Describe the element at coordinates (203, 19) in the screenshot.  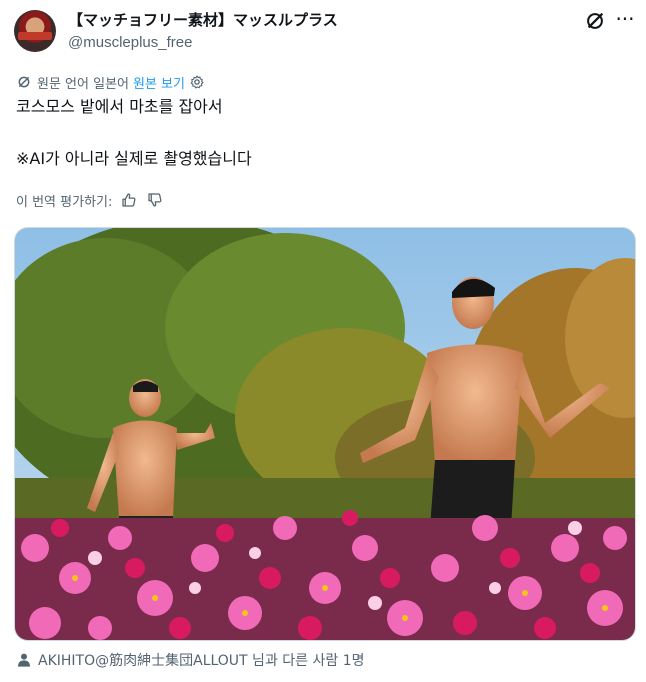
I see `display-name: 【マッチョフリー素材】マッスルプラス` at that location.